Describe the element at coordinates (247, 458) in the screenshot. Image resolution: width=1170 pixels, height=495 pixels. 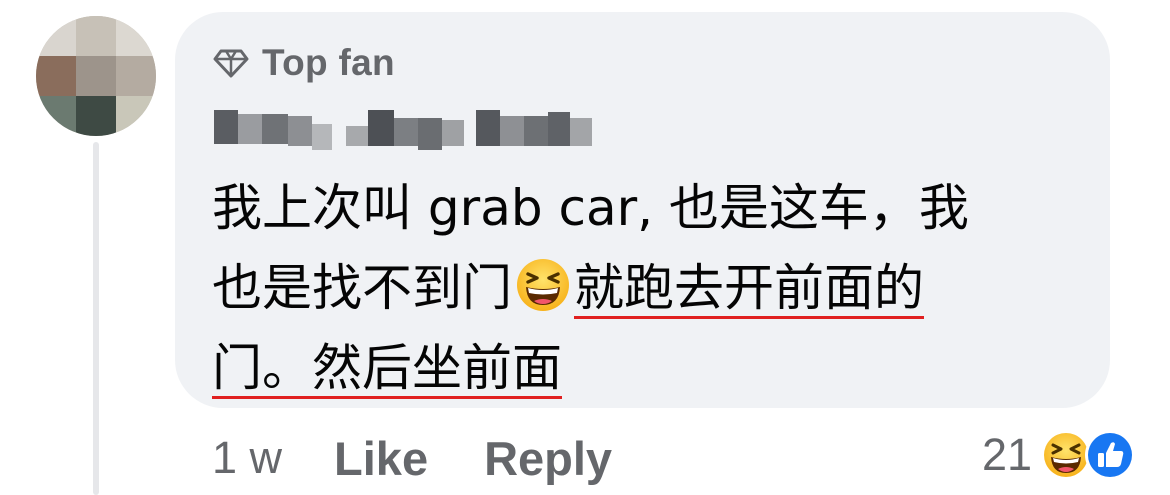
I see `timestamp: 1 w` at that location.